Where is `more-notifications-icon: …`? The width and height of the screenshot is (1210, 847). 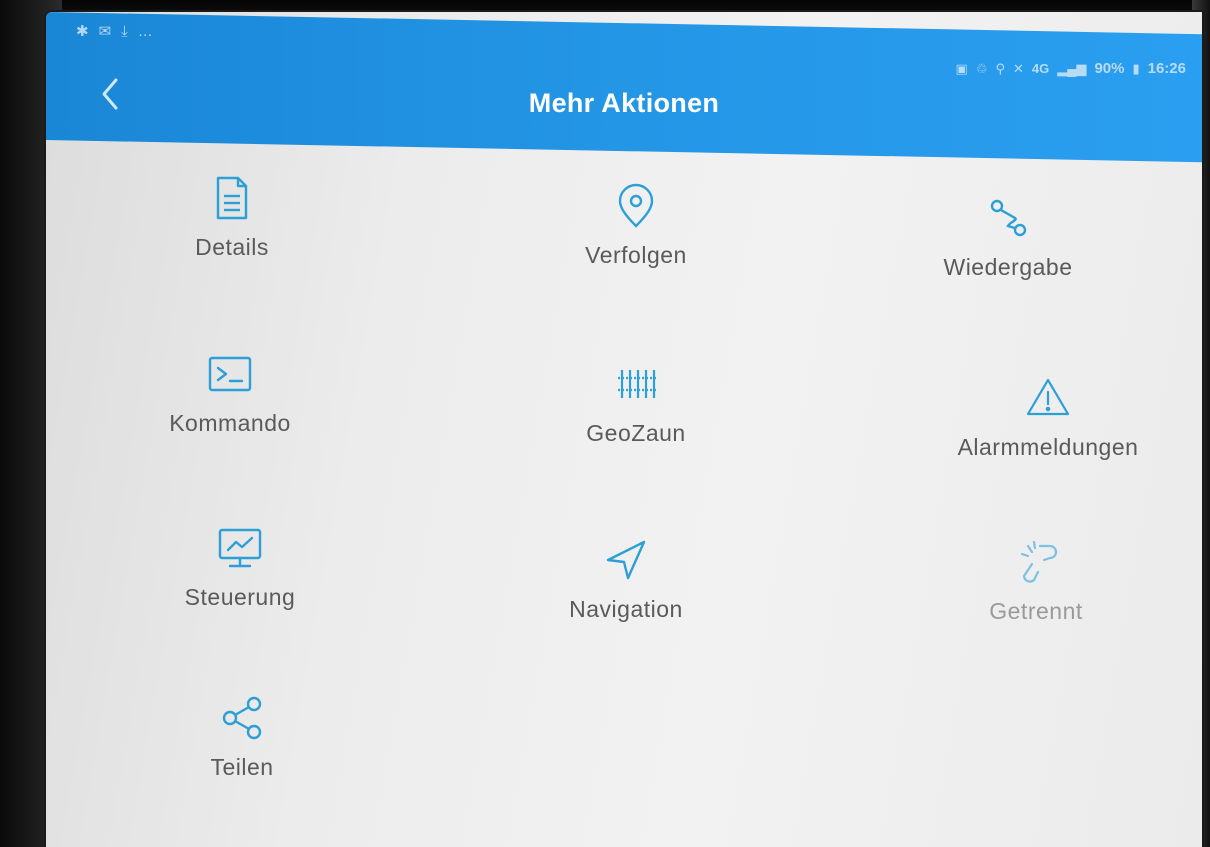
more-notifications-icon: … is located at coordinates (145, 31).